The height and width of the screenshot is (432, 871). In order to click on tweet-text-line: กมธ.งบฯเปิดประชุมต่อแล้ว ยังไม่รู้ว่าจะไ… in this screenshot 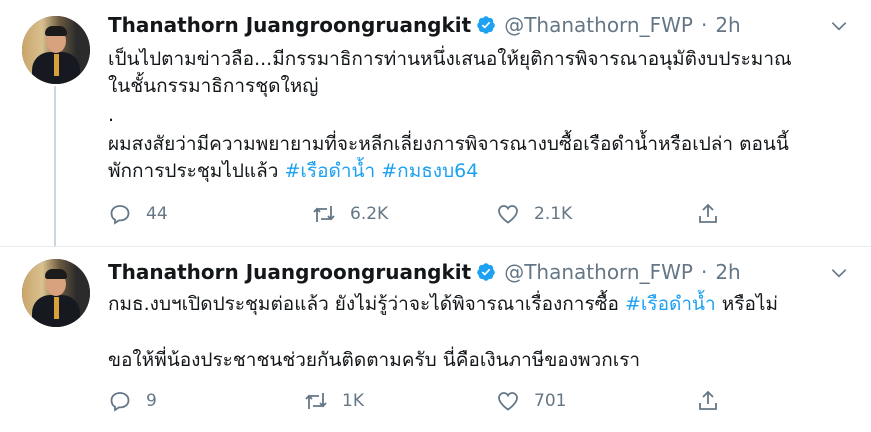, I will do `click(367, 304)`.